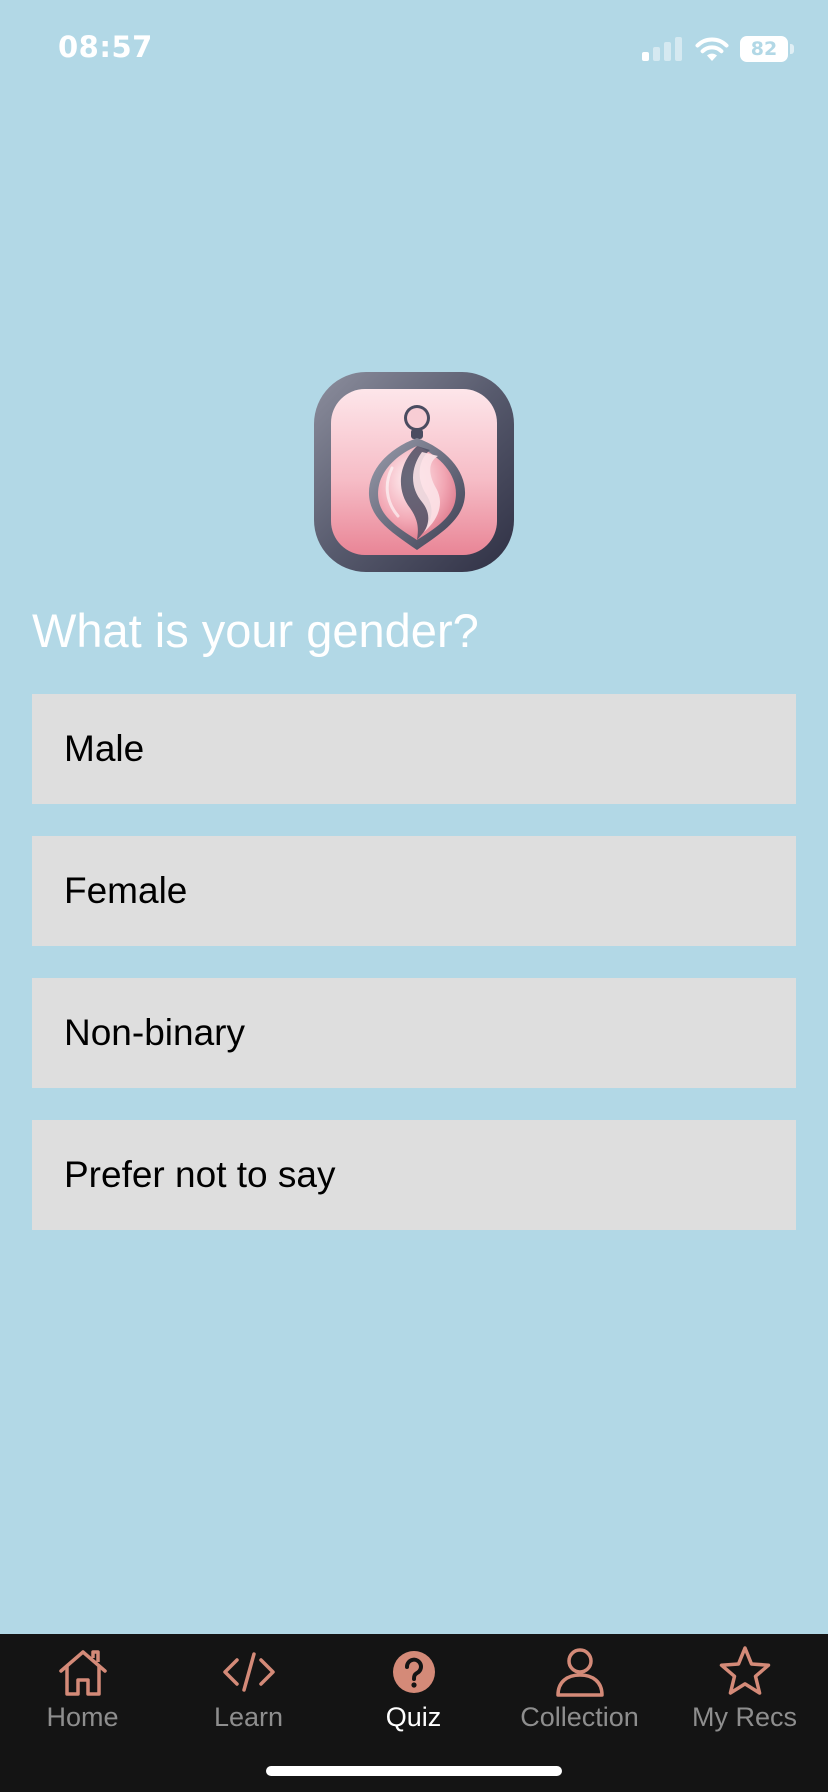  What do you see at coordinates (414, 891) in the screenshot?
I see `option-female: Female` at bounding box center [414, 891].